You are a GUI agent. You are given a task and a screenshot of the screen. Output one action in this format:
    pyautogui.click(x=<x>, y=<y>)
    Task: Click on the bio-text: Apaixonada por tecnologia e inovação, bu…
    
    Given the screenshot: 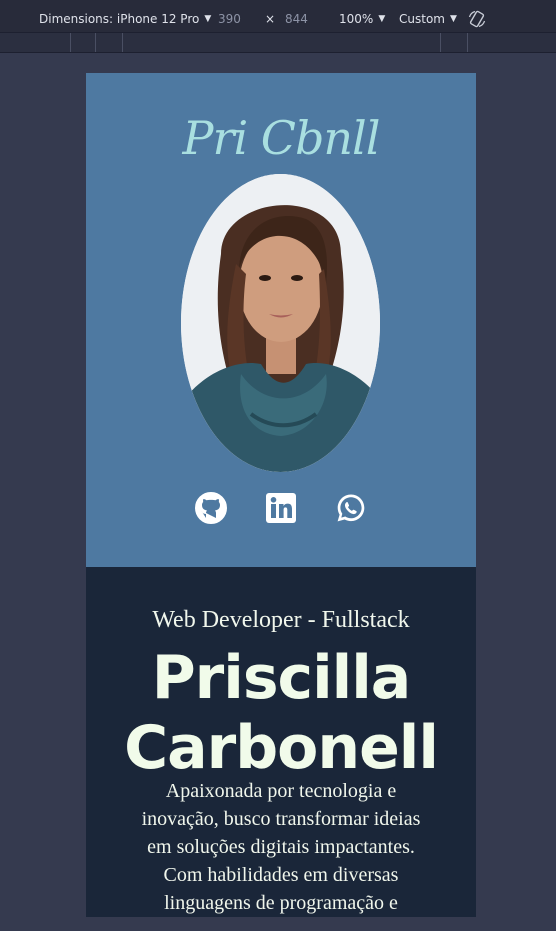 What is the action you would take?
    pyautogui.click(x=281, y=847)
    